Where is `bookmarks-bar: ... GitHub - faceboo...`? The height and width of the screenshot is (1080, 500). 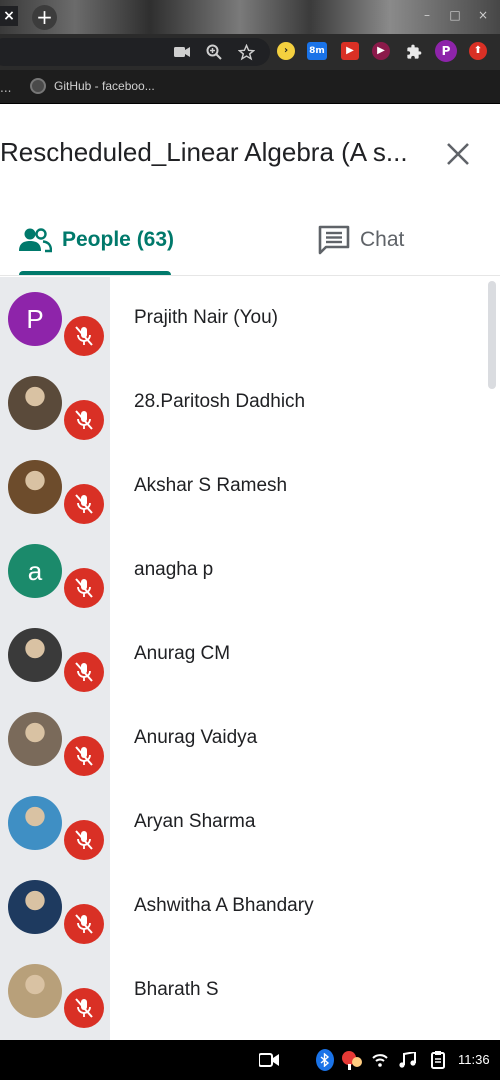 bookmarks-bar: ... GitHub - faceboo... is located at coordinates (250, 87).